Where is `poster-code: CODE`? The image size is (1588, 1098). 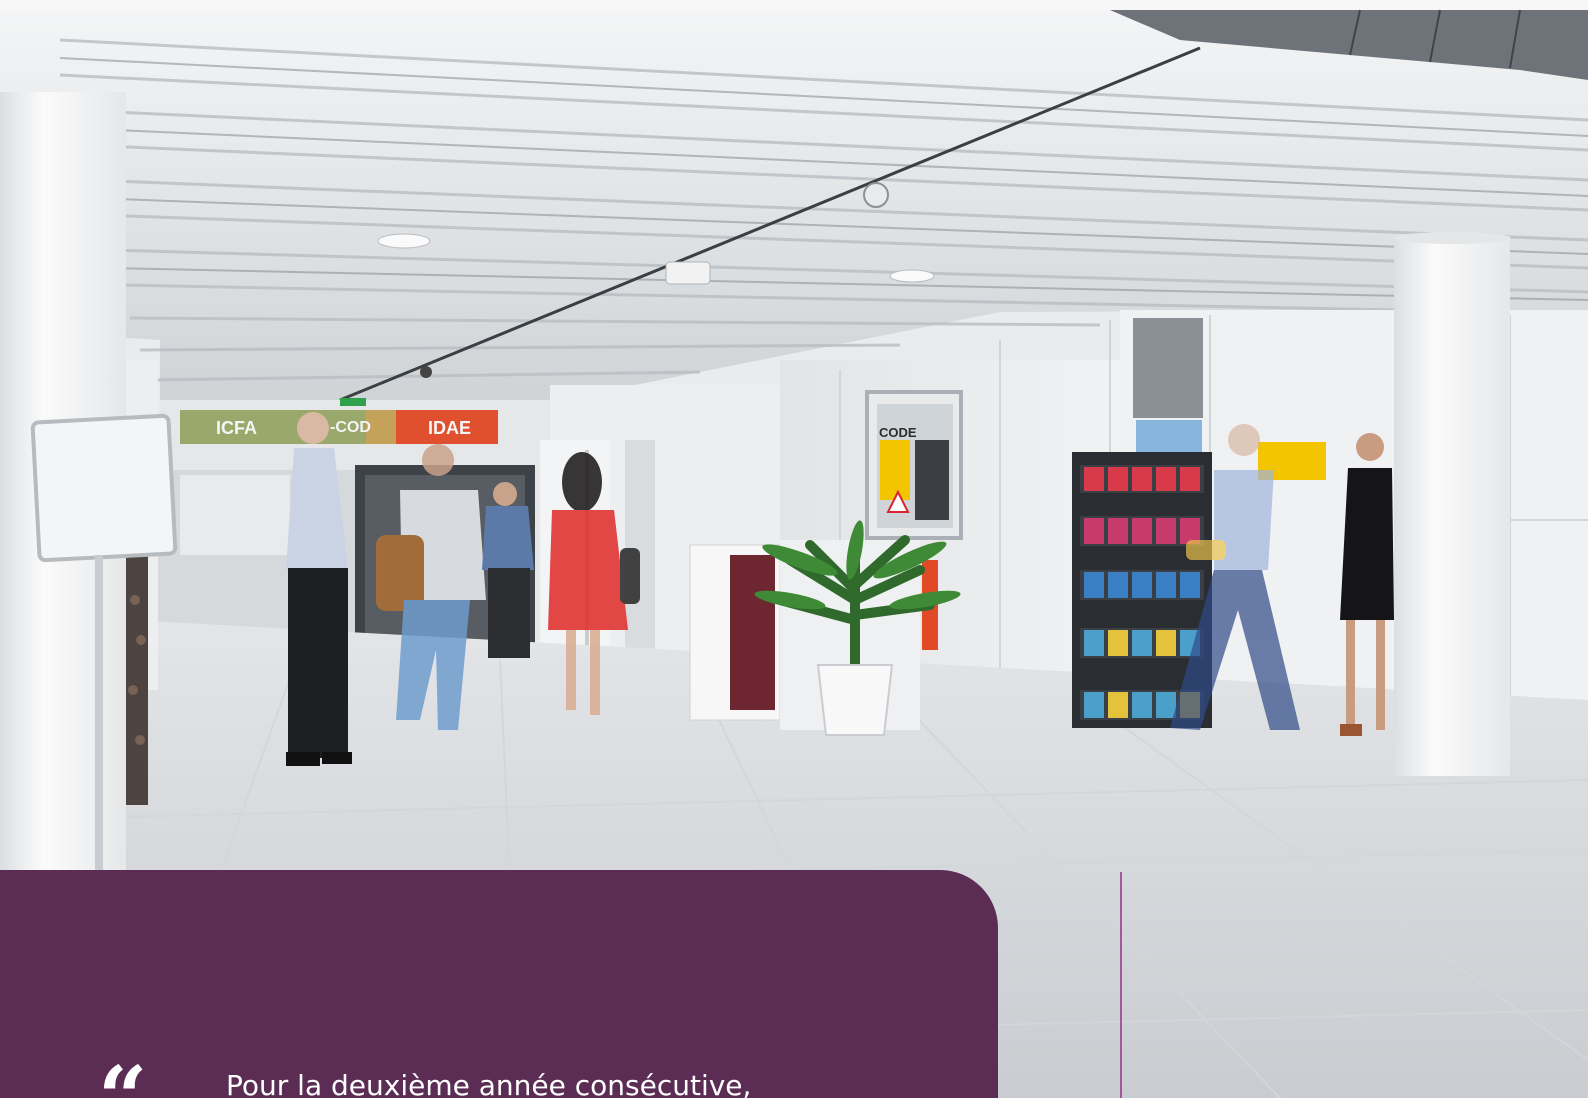 poster-code: CODE is located at coordinates (898, 432).